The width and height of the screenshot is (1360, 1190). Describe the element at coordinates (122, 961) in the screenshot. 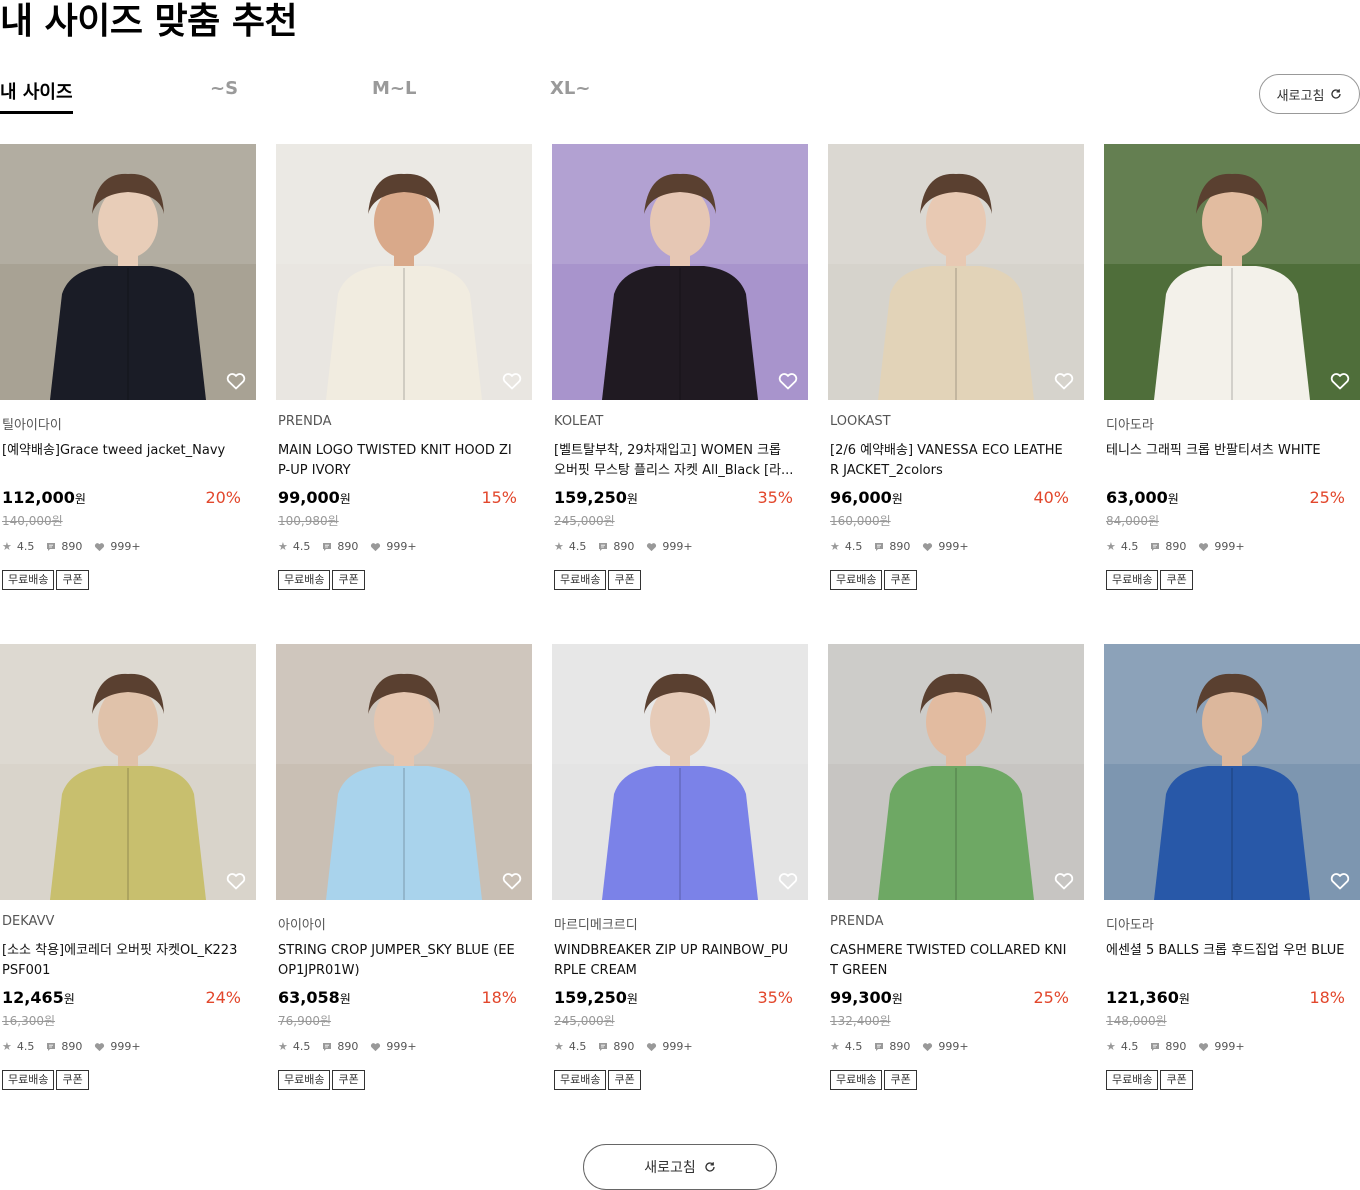

I see `product-name: [소소 착용]에코레더 오버핏 자켓OL_K223PSF001` at that location.